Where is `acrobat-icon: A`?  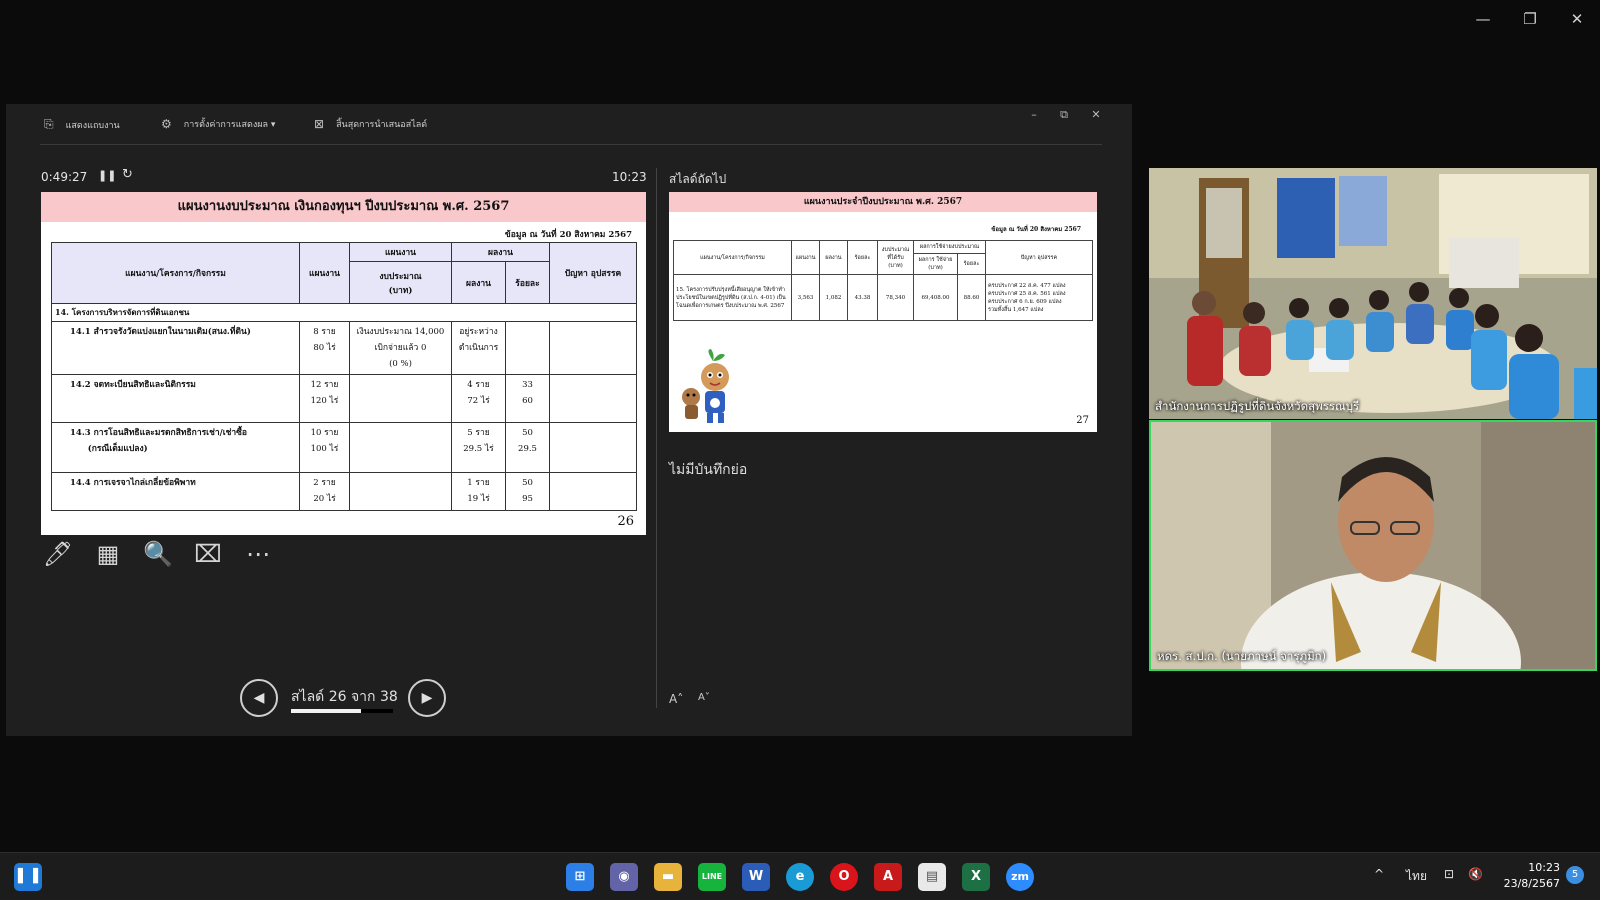
acrobat-icon: A is located at coordinates (888, 877).